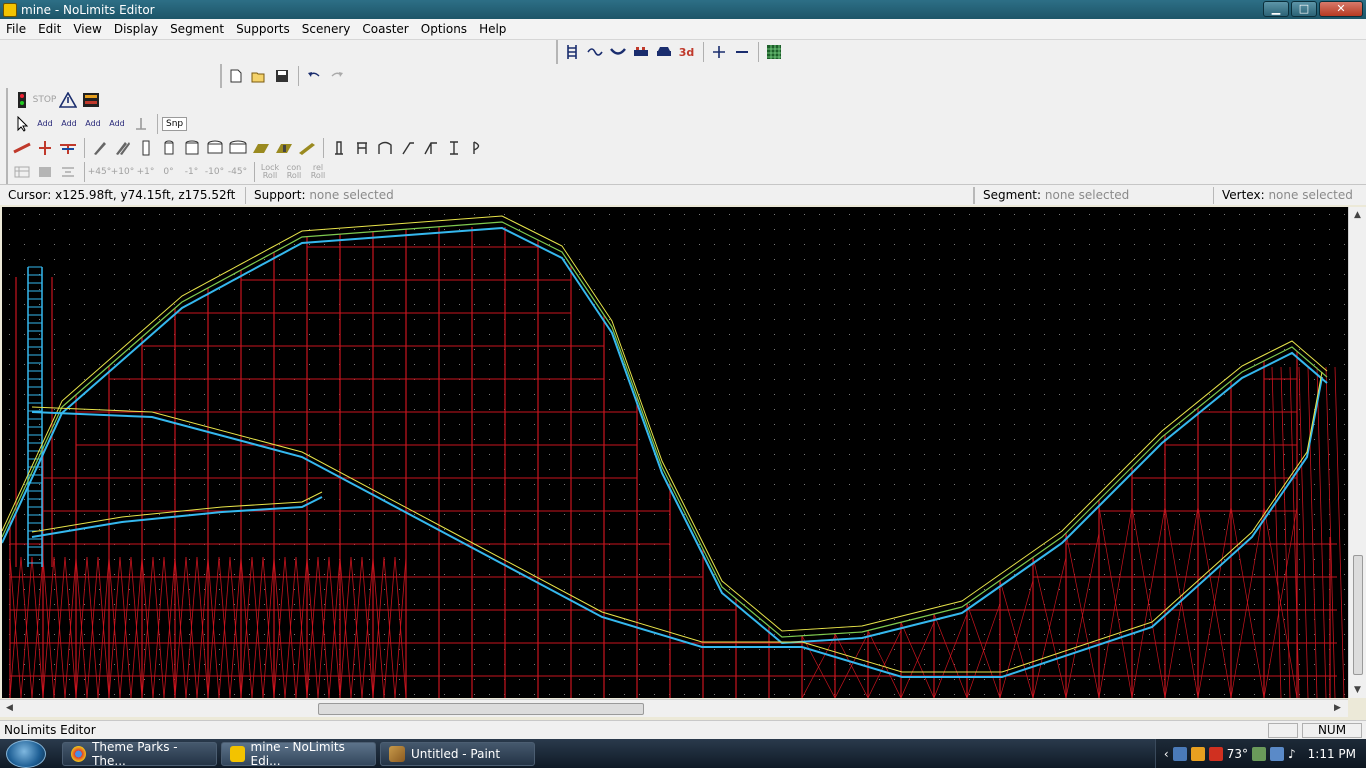 The image size is (1366, 768). Describe the element at coordinates (430, 148) in the screenshot. I see `support-double-angle-icon` at that location.